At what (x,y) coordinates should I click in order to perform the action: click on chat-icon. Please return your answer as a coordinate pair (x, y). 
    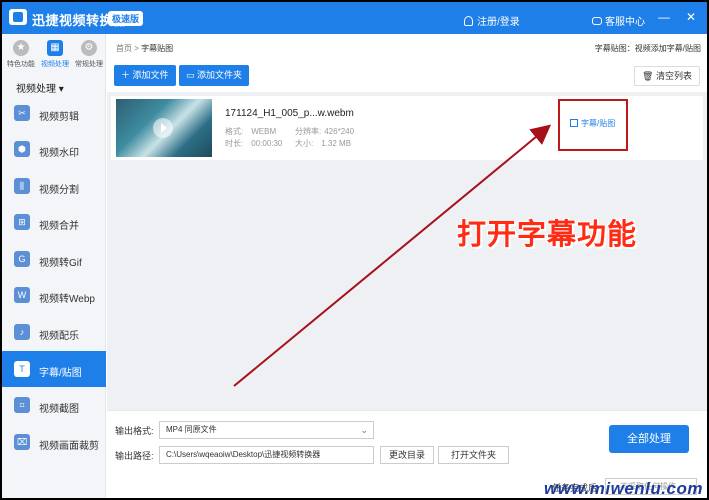
    Looking at the image, I should click on (597, 21).